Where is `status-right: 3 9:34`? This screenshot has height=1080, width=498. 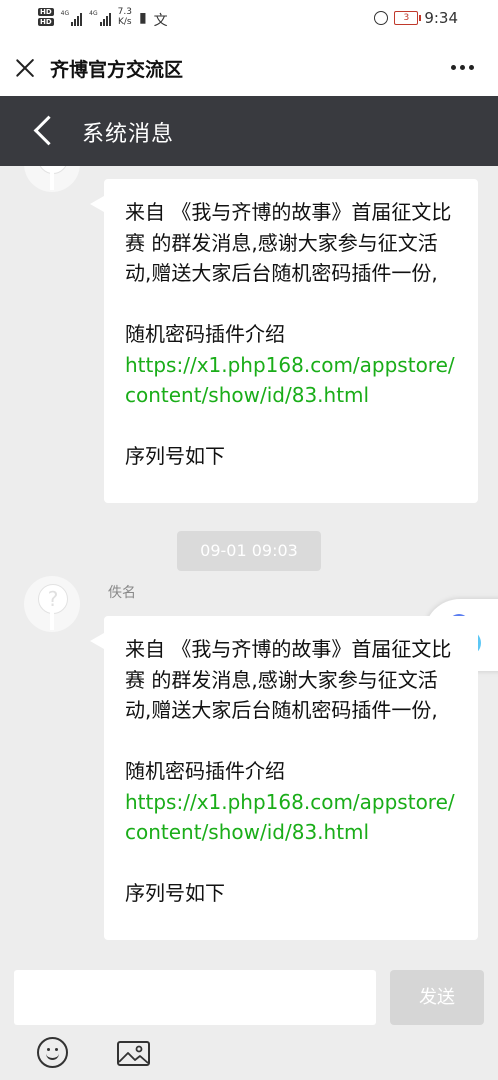 status-right: 3 9:34 is located at coordinates (416, 18).